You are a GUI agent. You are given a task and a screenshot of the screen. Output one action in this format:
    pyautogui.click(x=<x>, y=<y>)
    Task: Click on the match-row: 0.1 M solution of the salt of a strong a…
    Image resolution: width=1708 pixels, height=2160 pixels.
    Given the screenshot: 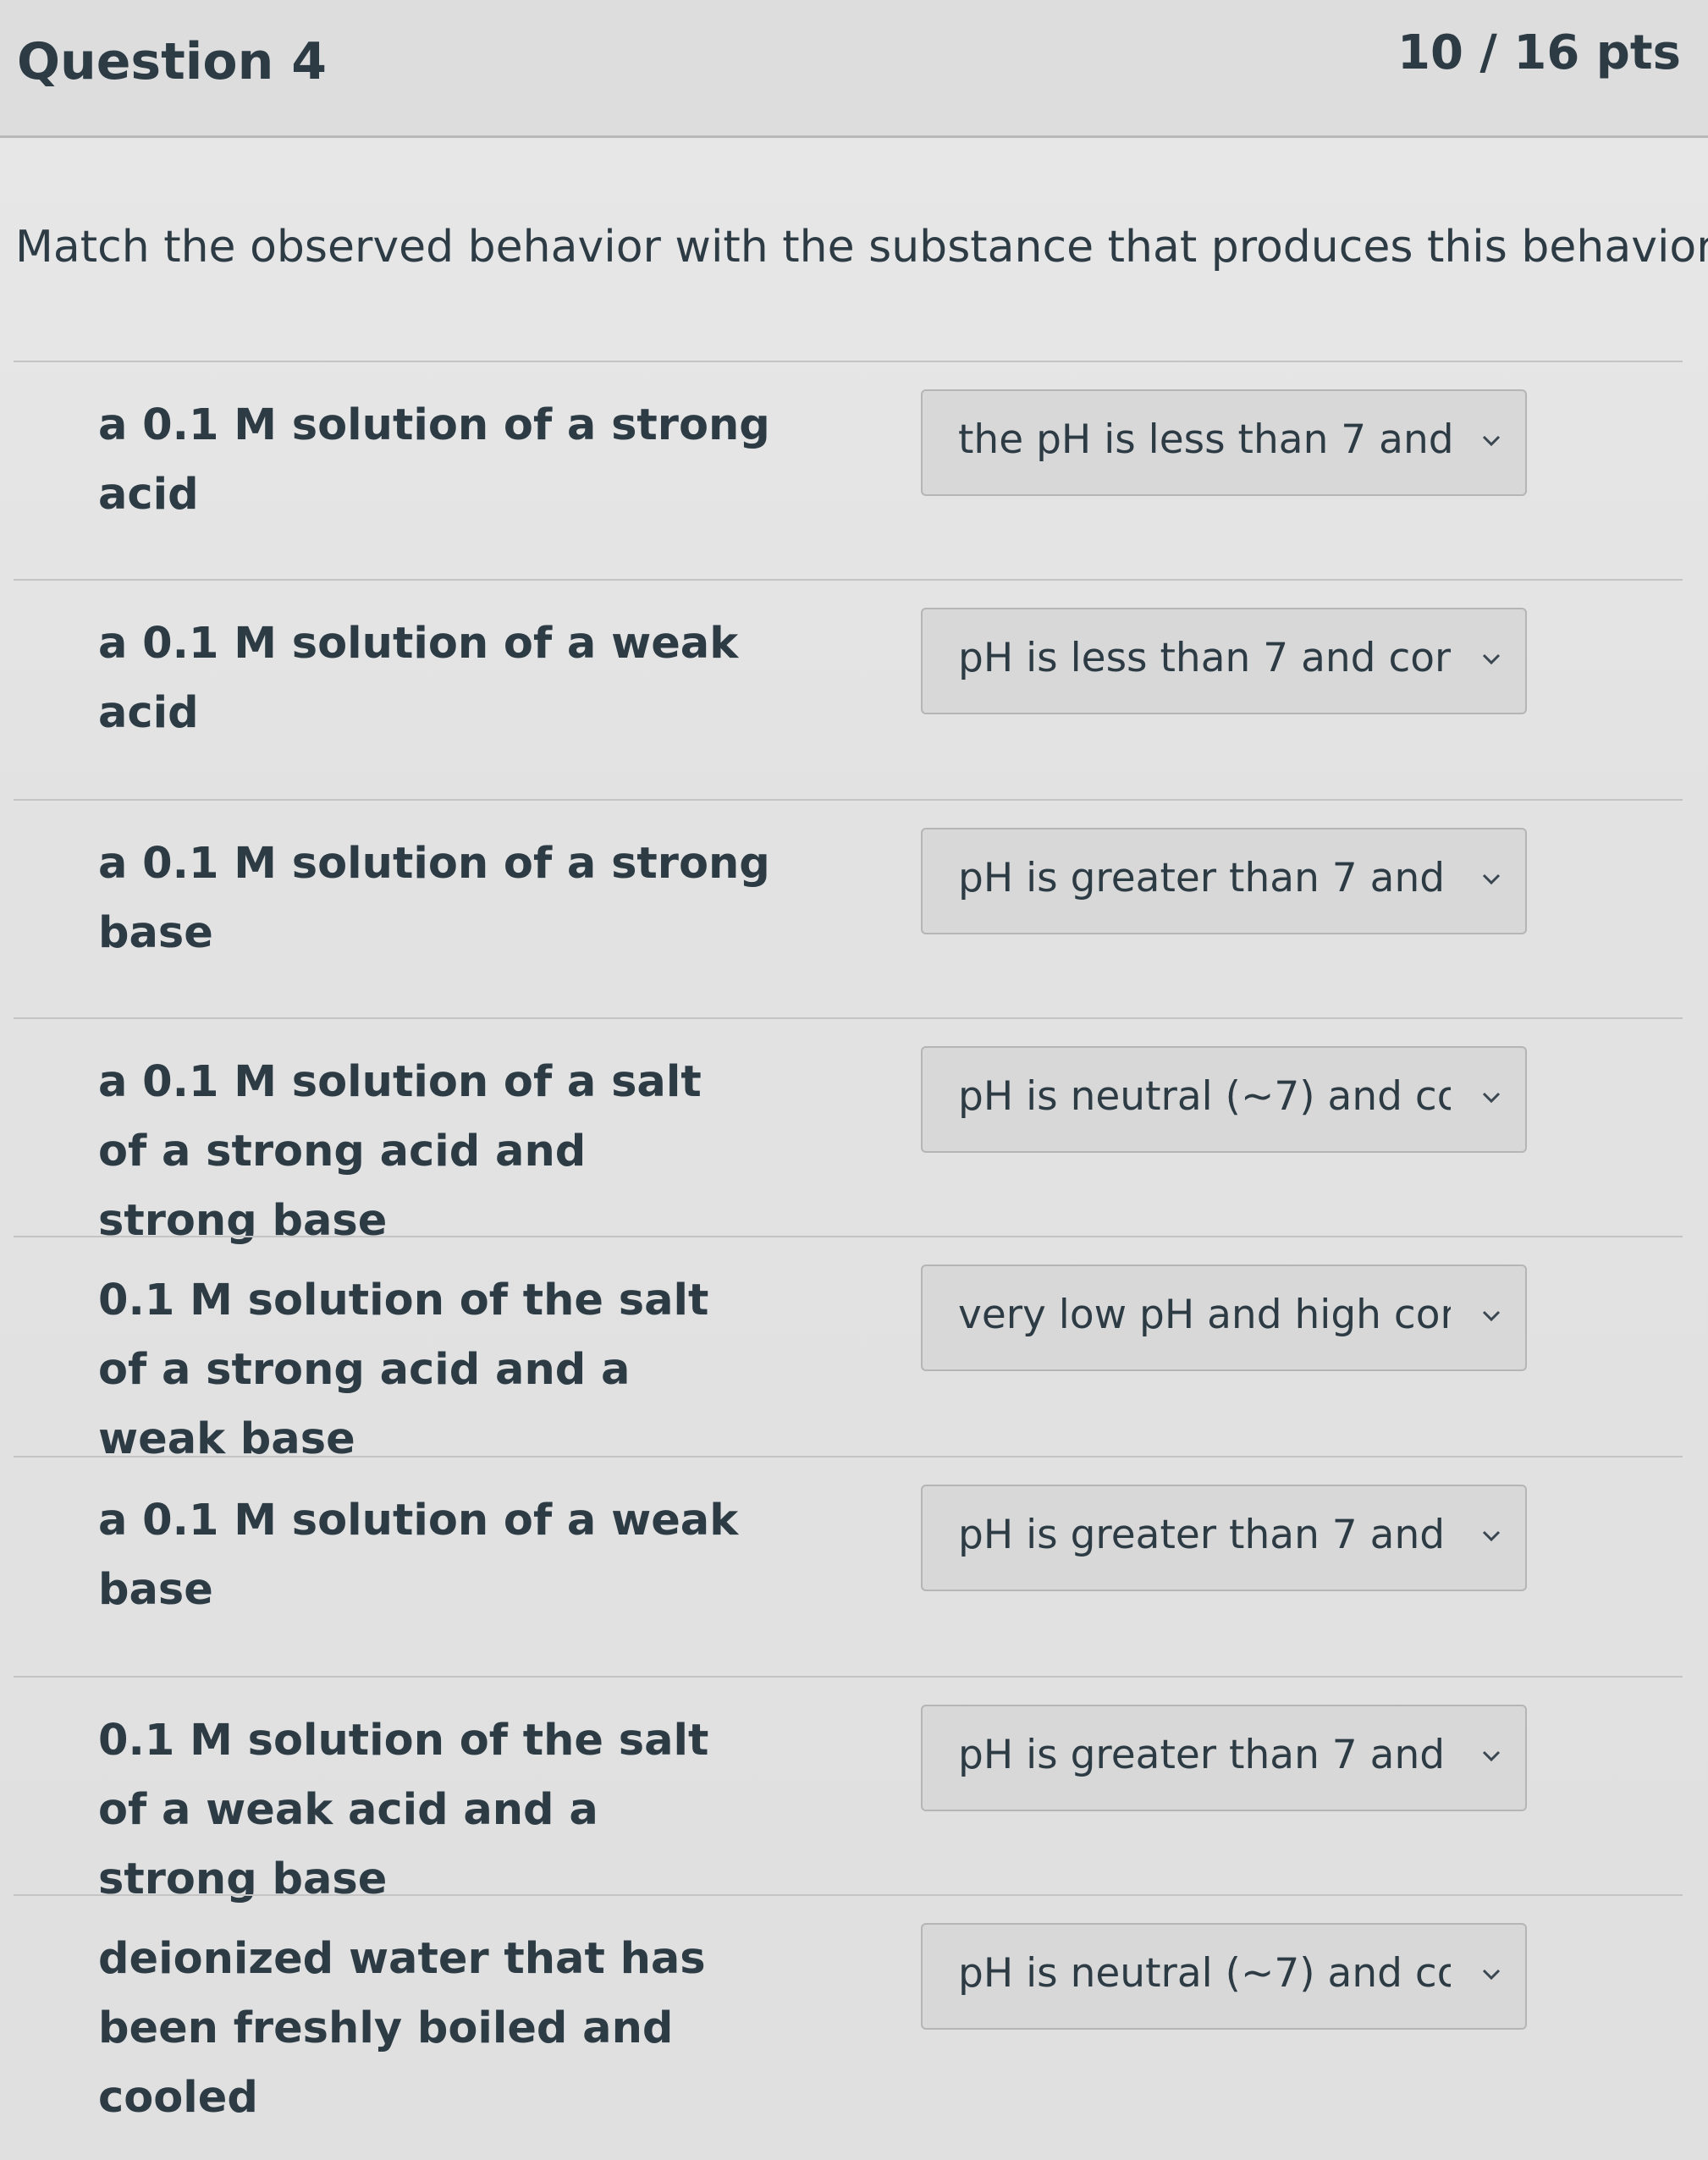 What is the action you would take?
    pyautogui.click(x=854, y=1350)
    